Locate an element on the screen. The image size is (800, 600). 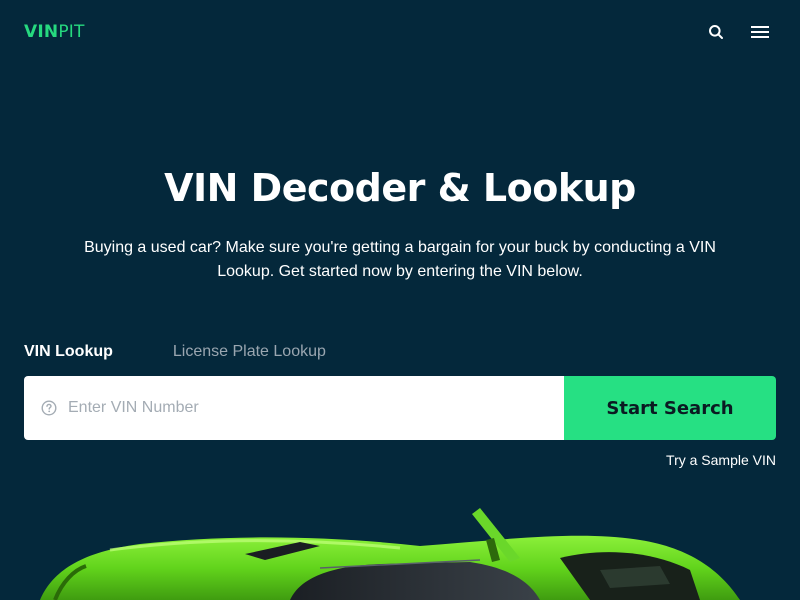
tab-license-plate-lookup: License Plate Lookup is located at coordinates (249, 353).